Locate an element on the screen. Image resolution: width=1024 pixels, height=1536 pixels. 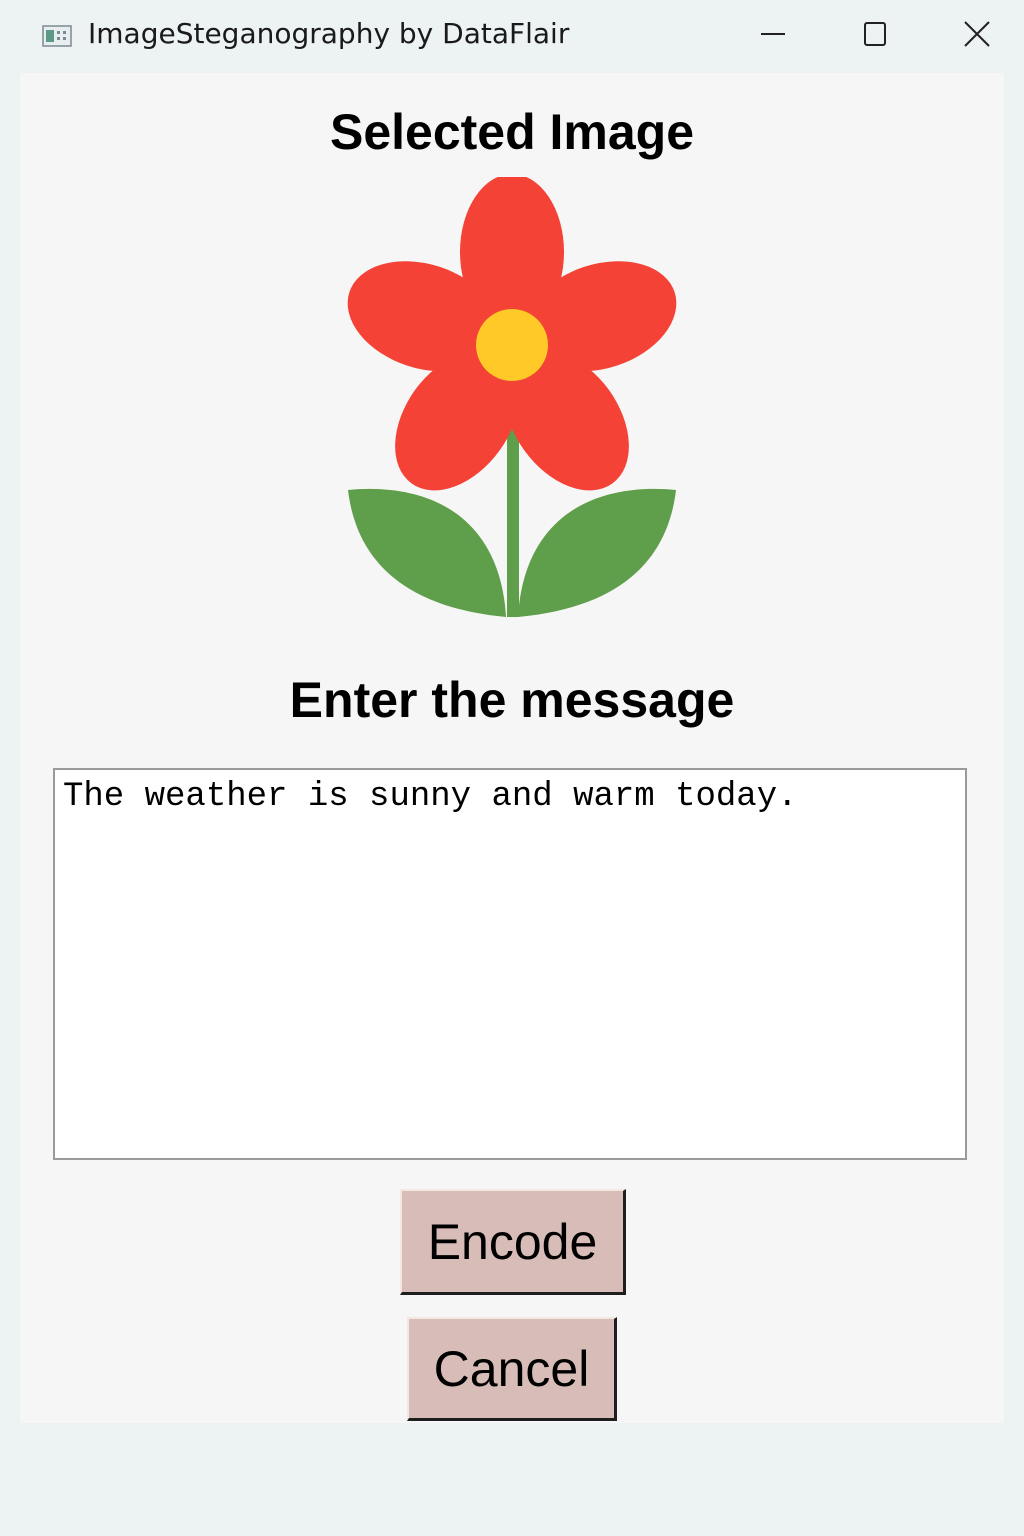
window-title: ImageSteganography by DataFlair is located at coordinates (329, 33).